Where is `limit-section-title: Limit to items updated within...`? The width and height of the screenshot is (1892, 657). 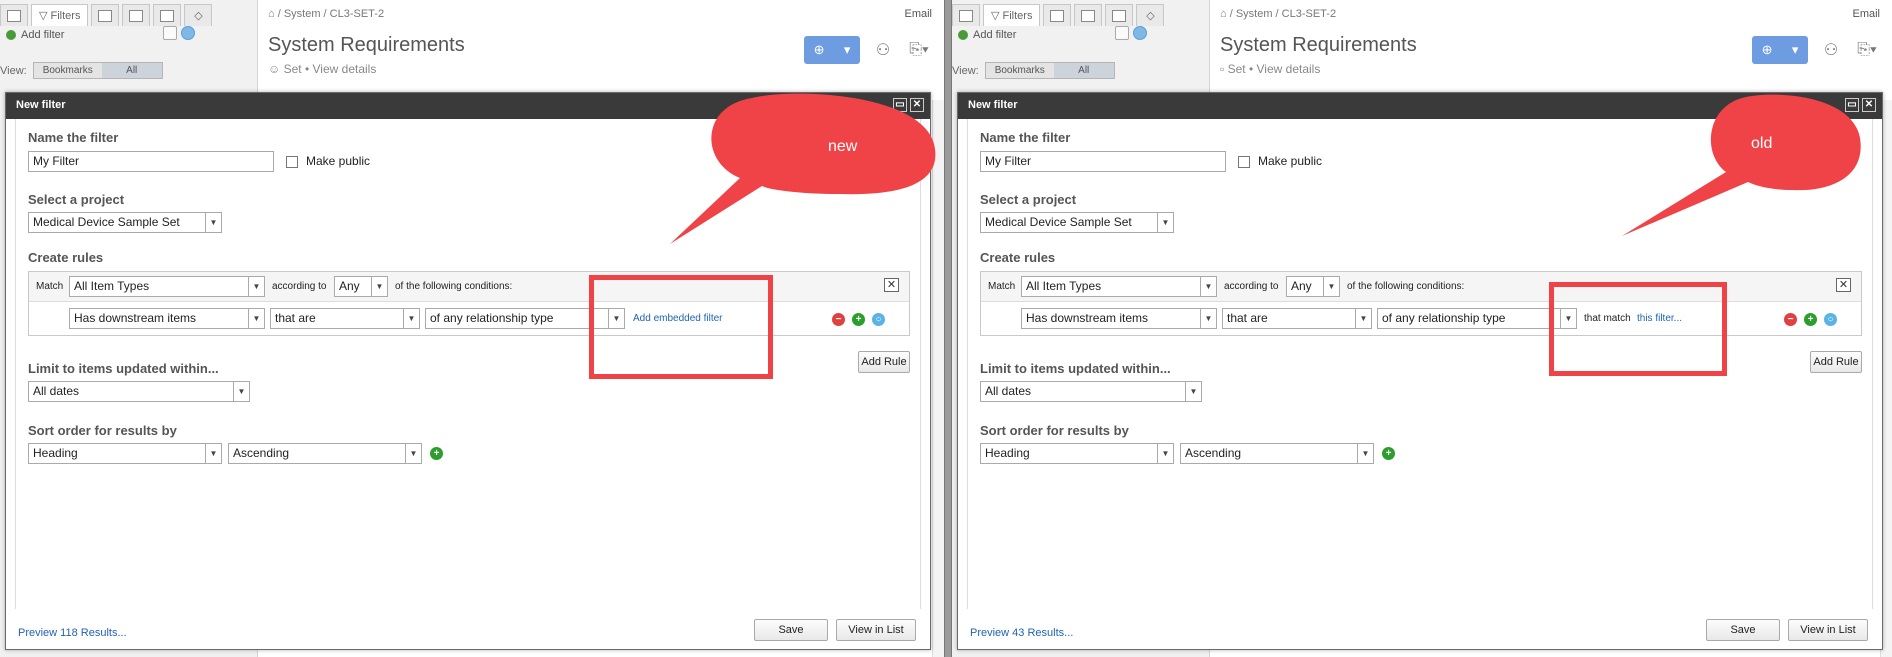 limit-section-title: Limit to items updated within... is located at coordinates (1075, 368).